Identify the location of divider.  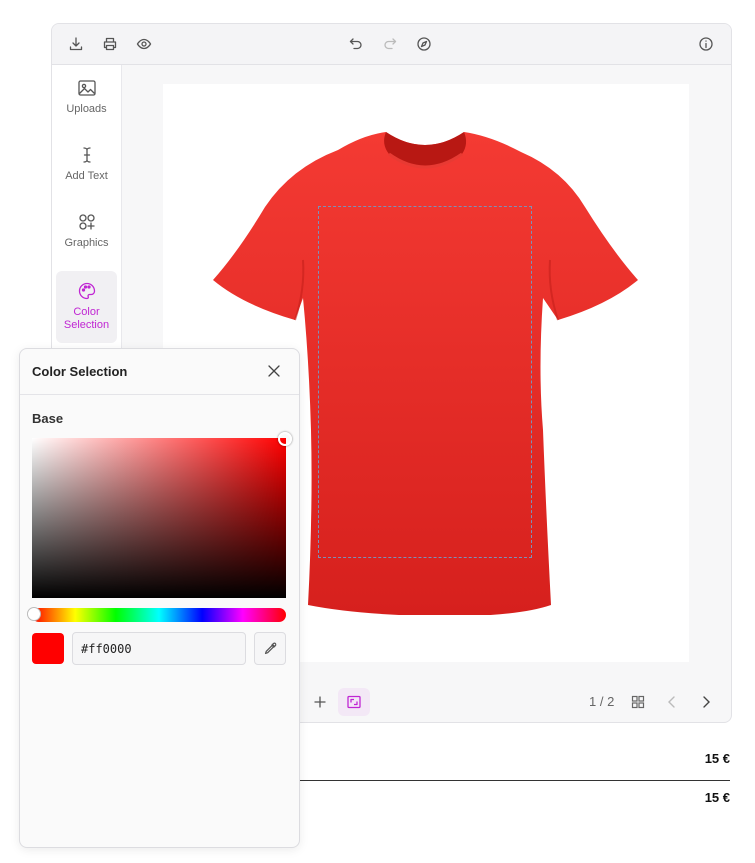
(514, 780).